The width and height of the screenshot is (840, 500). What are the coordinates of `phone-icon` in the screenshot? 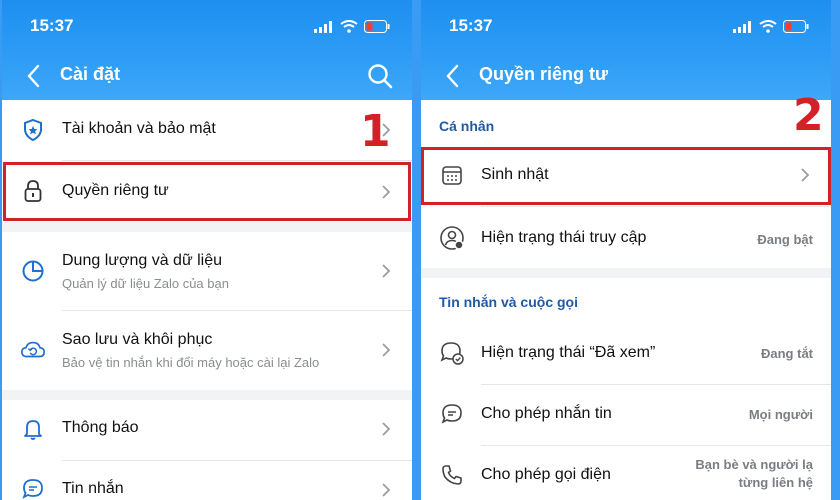 It's located at (452, 475).